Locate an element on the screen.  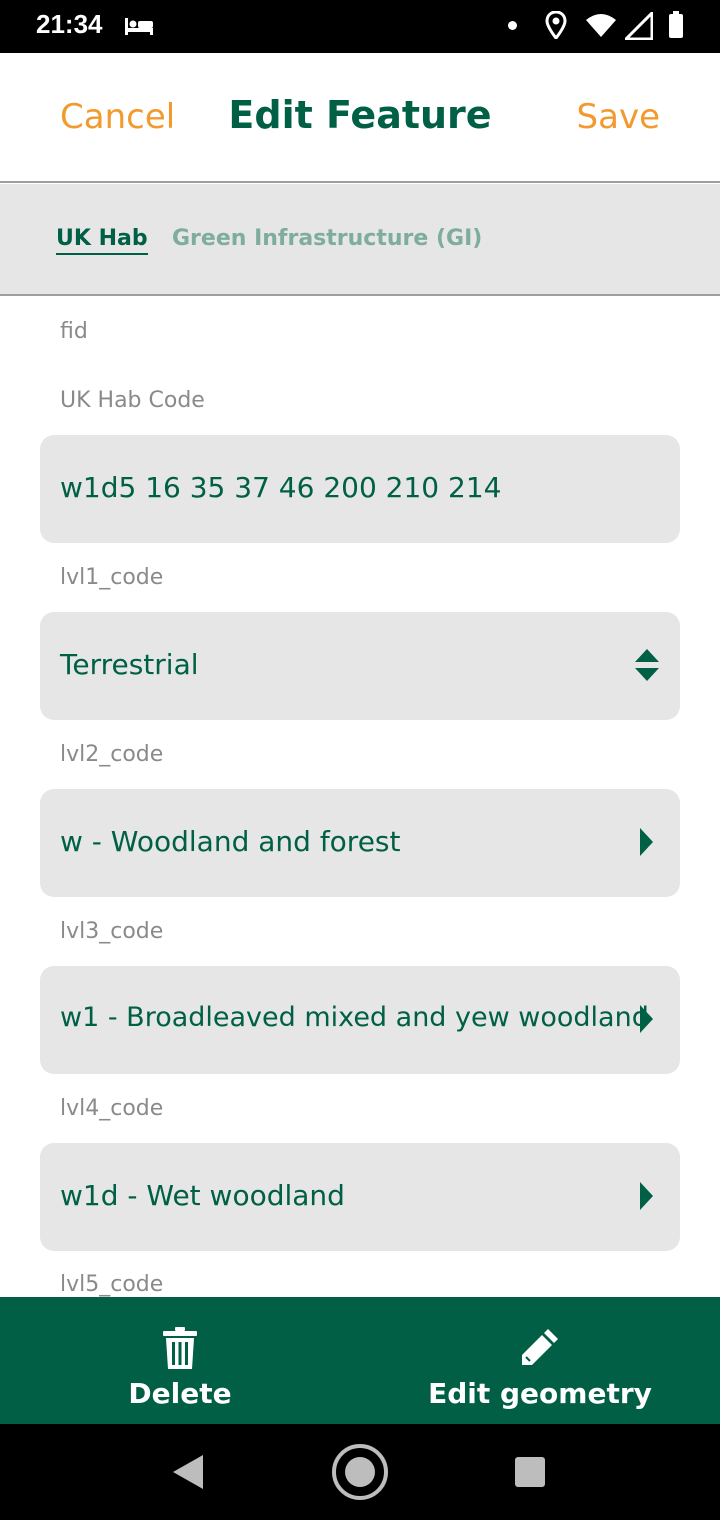
wifi-icon is located at coordinates (601, 27).